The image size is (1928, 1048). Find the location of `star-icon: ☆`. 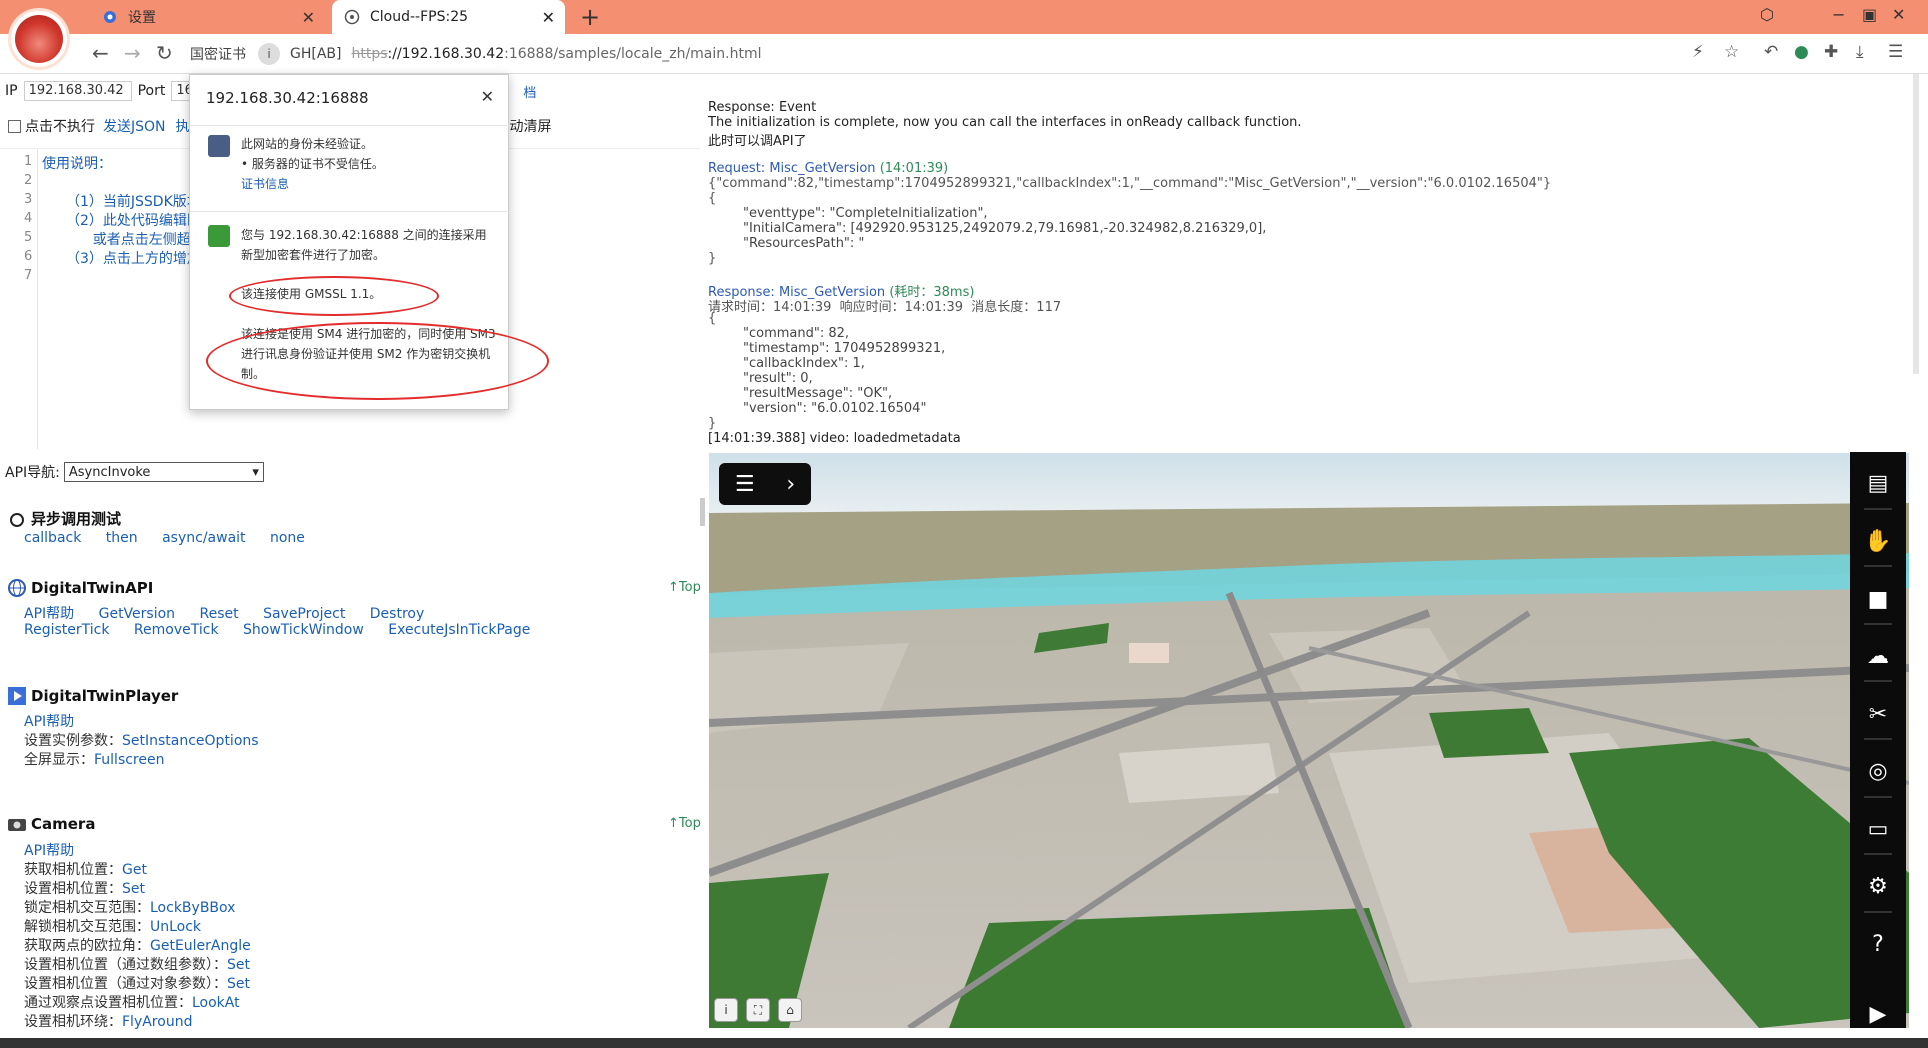

star-icon: ☆ is located at coordinates (1731, 52).